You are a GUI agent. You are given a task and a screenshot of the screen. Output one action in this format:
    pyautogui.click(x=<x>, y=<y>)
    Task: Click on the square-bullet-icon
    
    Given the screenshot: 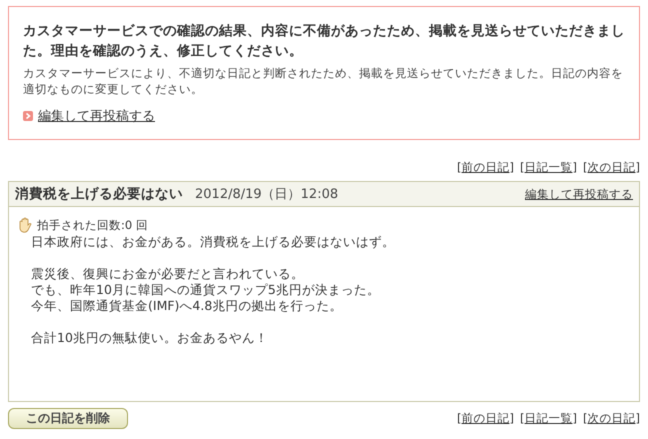 What is the action you would take?
    pyautogui.click(x=28, y=116)
    